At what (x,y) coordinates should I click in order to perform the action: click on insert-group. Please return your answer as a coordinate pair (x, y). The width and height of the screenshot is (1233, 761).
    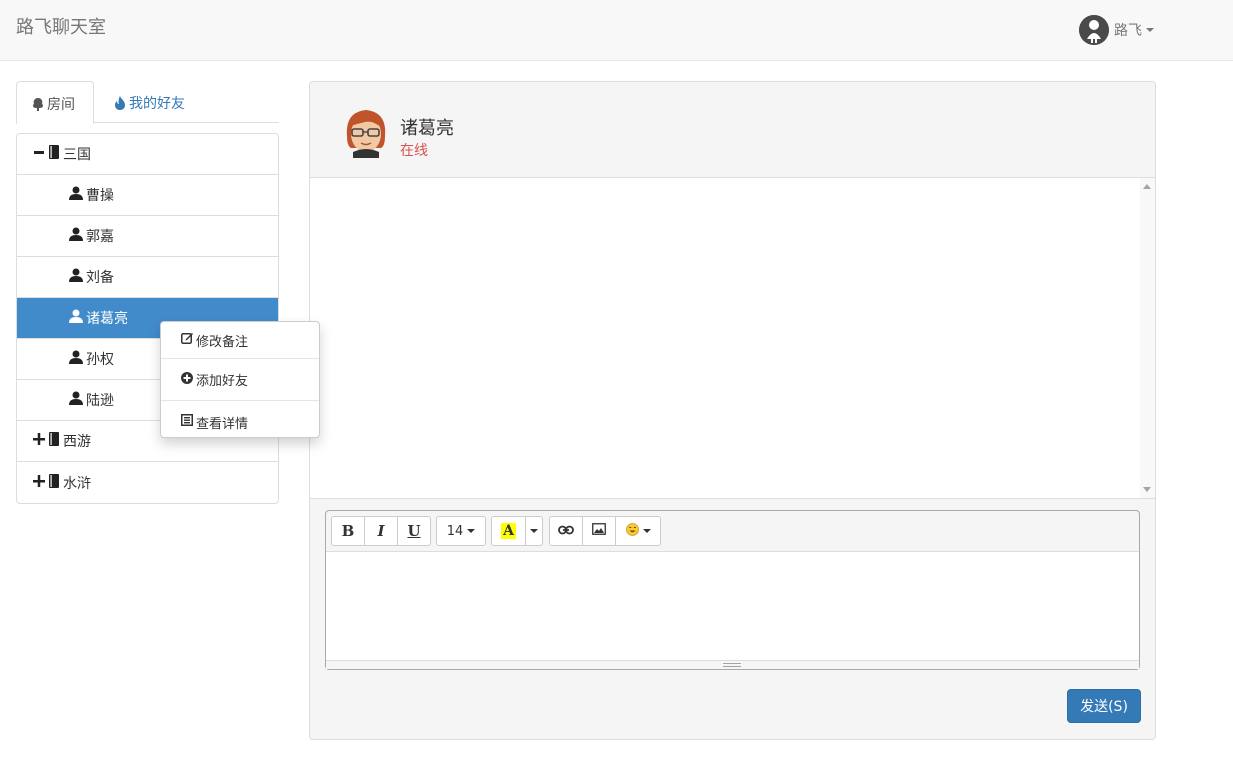
    Looking at the image, I should click on (605, 531).